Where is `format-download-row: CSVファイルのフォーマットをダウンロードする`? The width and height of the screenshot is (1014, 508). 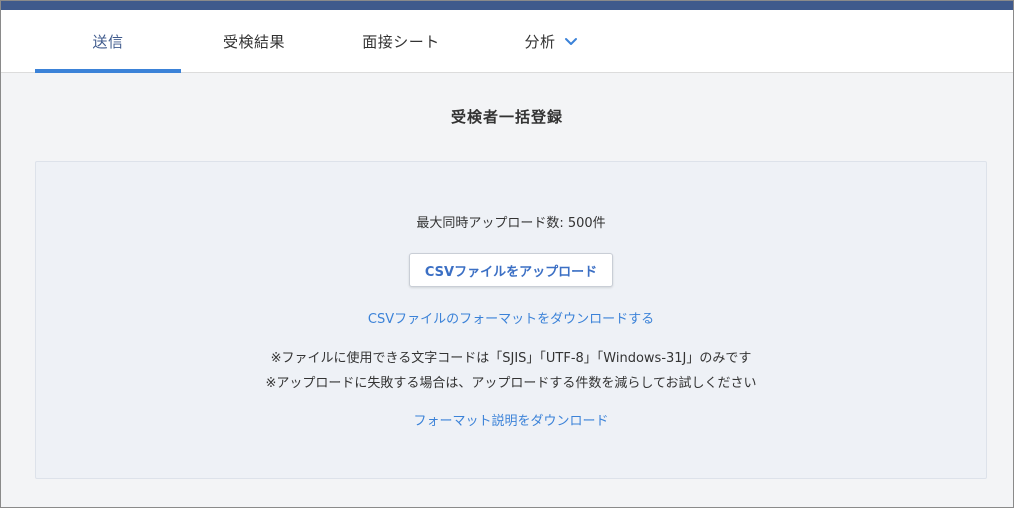 format-download-row: CSVファイルのフォーマットをダウンロードする is located at coordinates (511, 317).